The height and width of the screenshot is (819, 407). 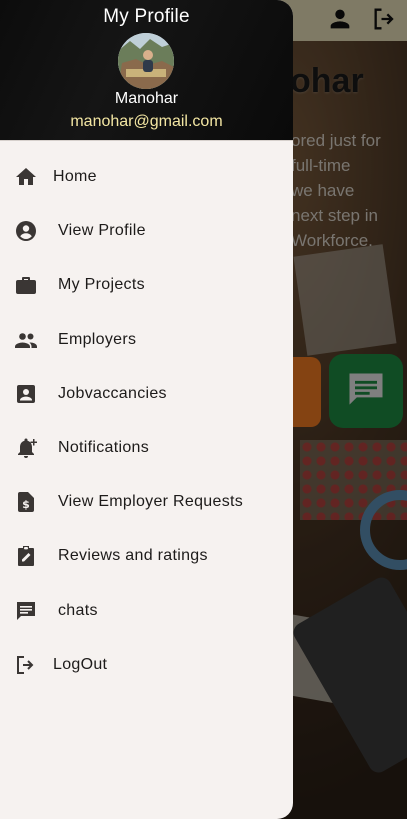 I want to click on avatar-photo, so click(x=146, y=61).